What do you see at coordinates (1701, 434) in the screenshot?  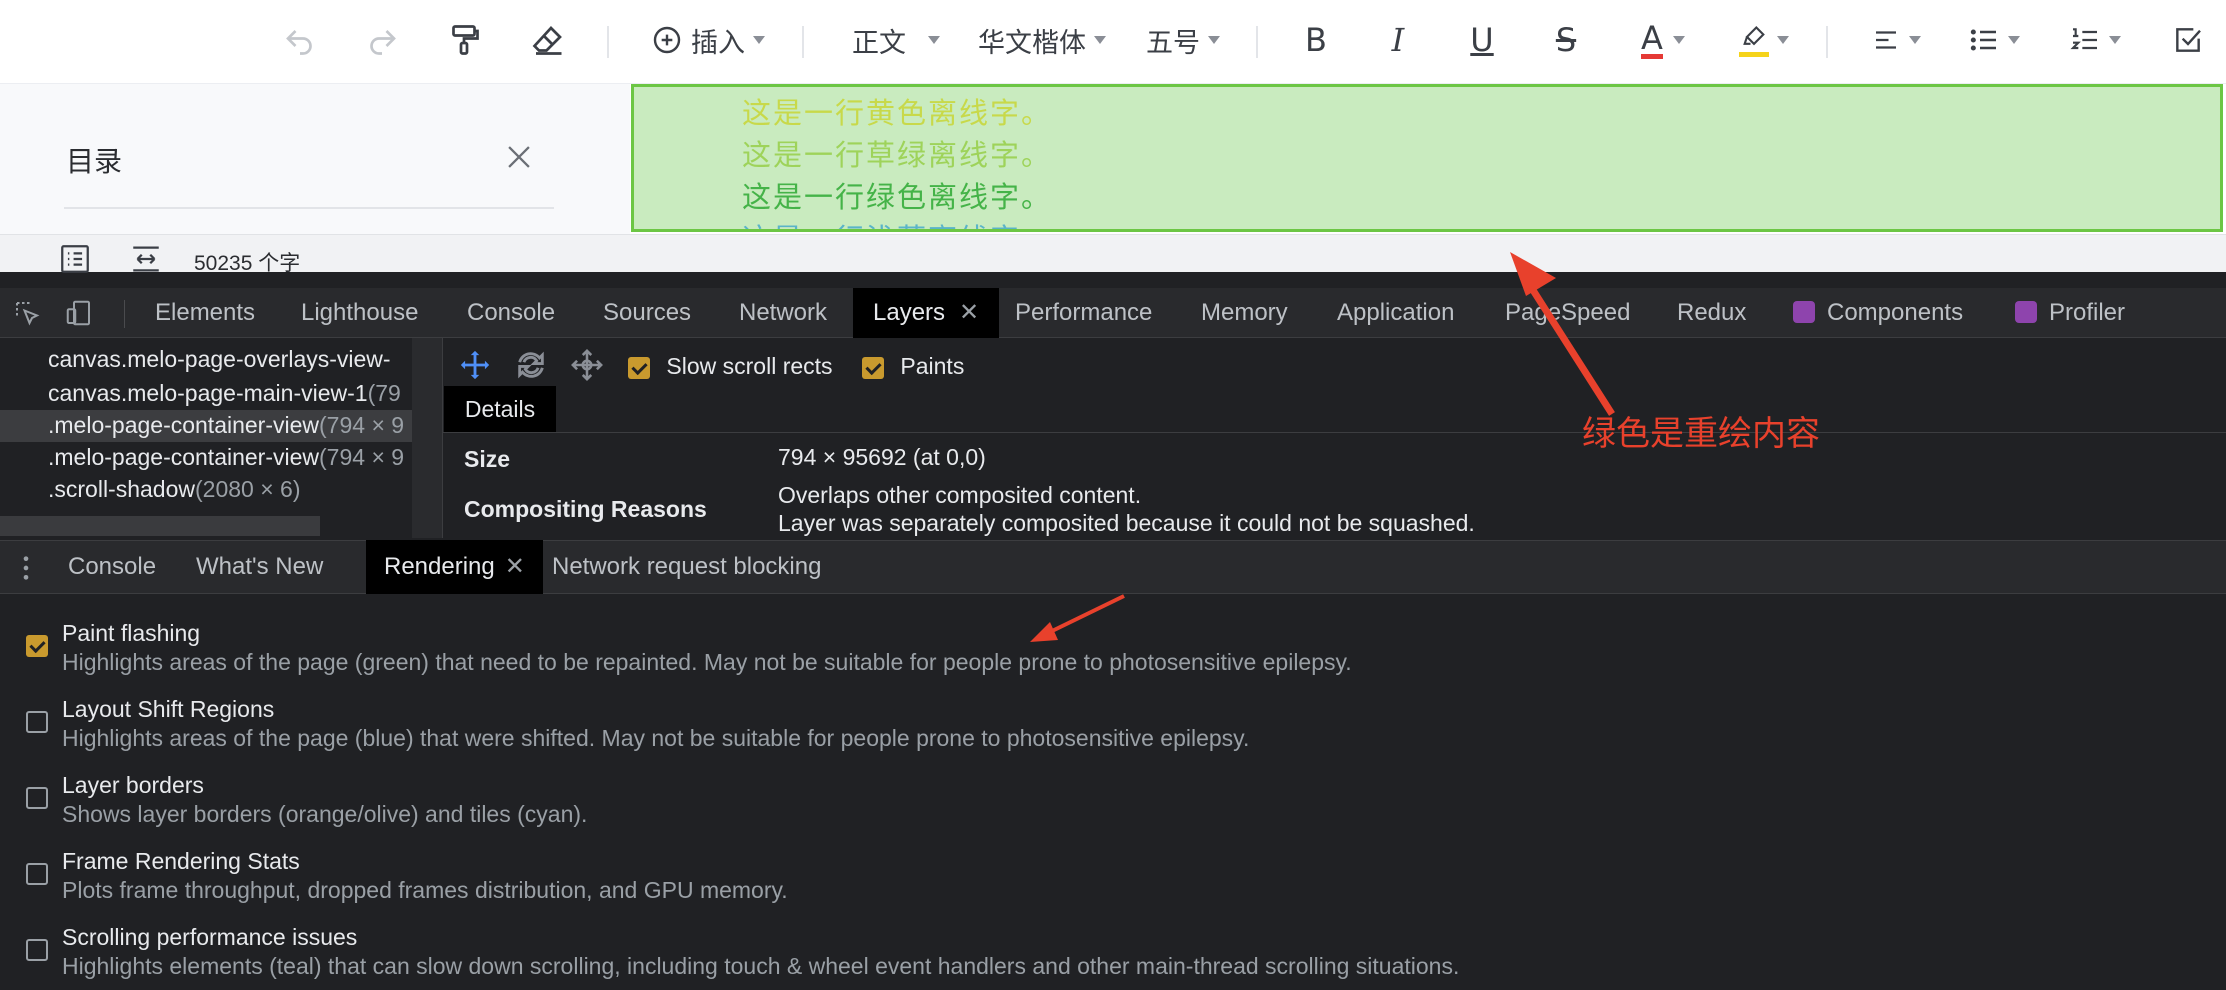 I see `annotation-label: 绿色是重绘内容` at bounding box center [1701, 434].